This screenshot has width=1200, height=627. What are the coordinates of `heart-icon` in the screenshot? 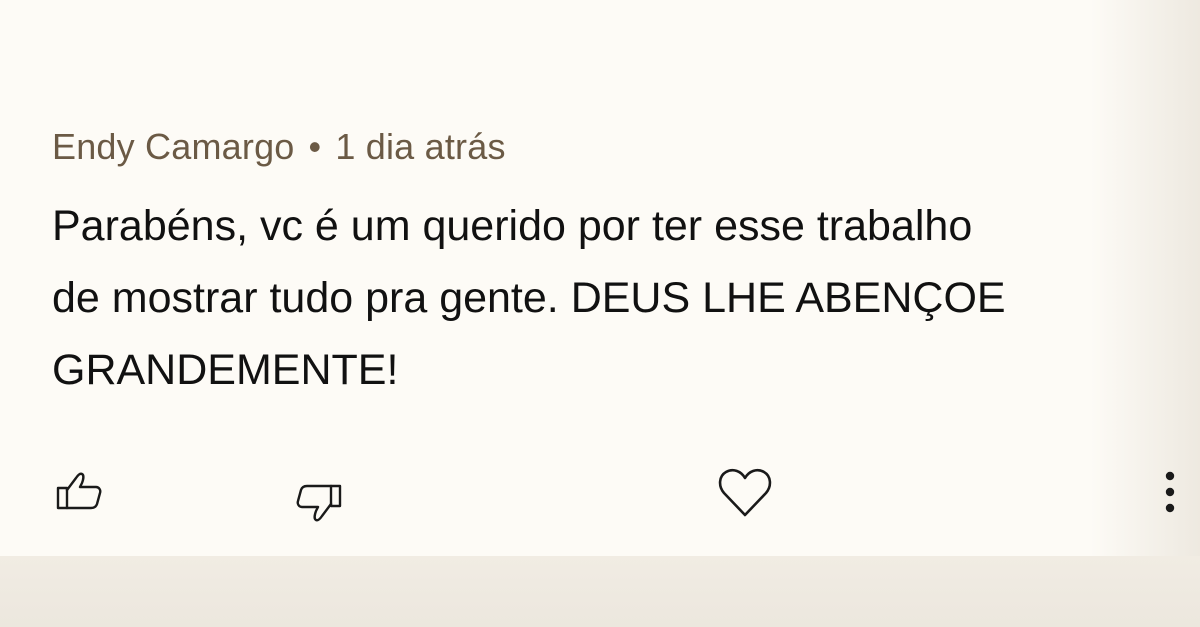 It's located at (745, 492).